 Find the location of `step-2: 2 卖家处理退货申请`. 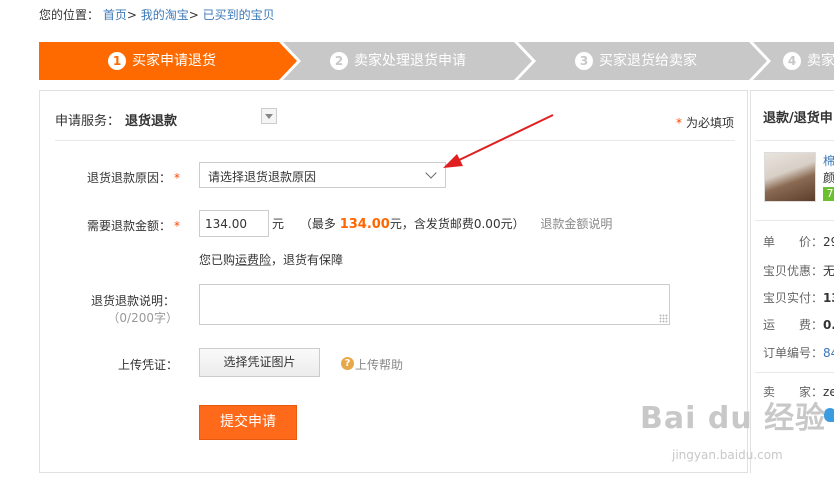

step-2: 2 卖家处理退货申请 is located at coordinates (398, 61).